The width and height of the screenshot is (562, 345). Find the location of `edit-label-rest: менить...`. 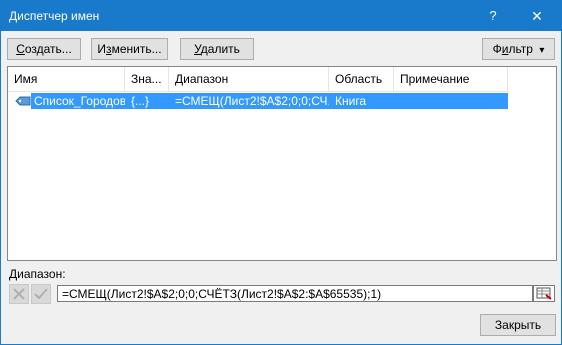

edit-label-rest: менить... is located at coordinates (136, 49).